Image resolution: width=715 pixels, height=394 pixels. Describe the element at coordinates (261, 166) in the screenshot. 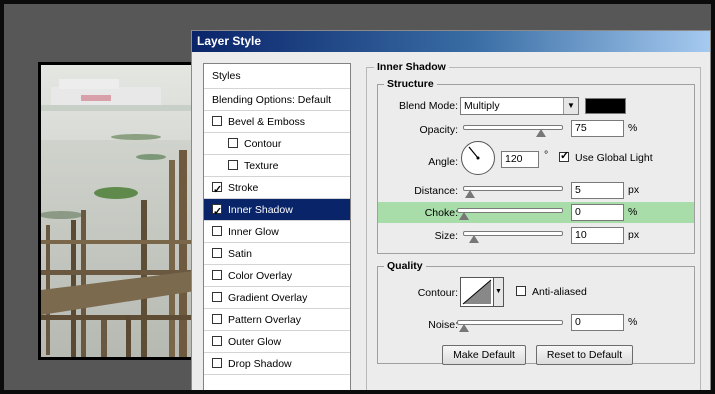

I see `style-item-label: Texture` at that location.